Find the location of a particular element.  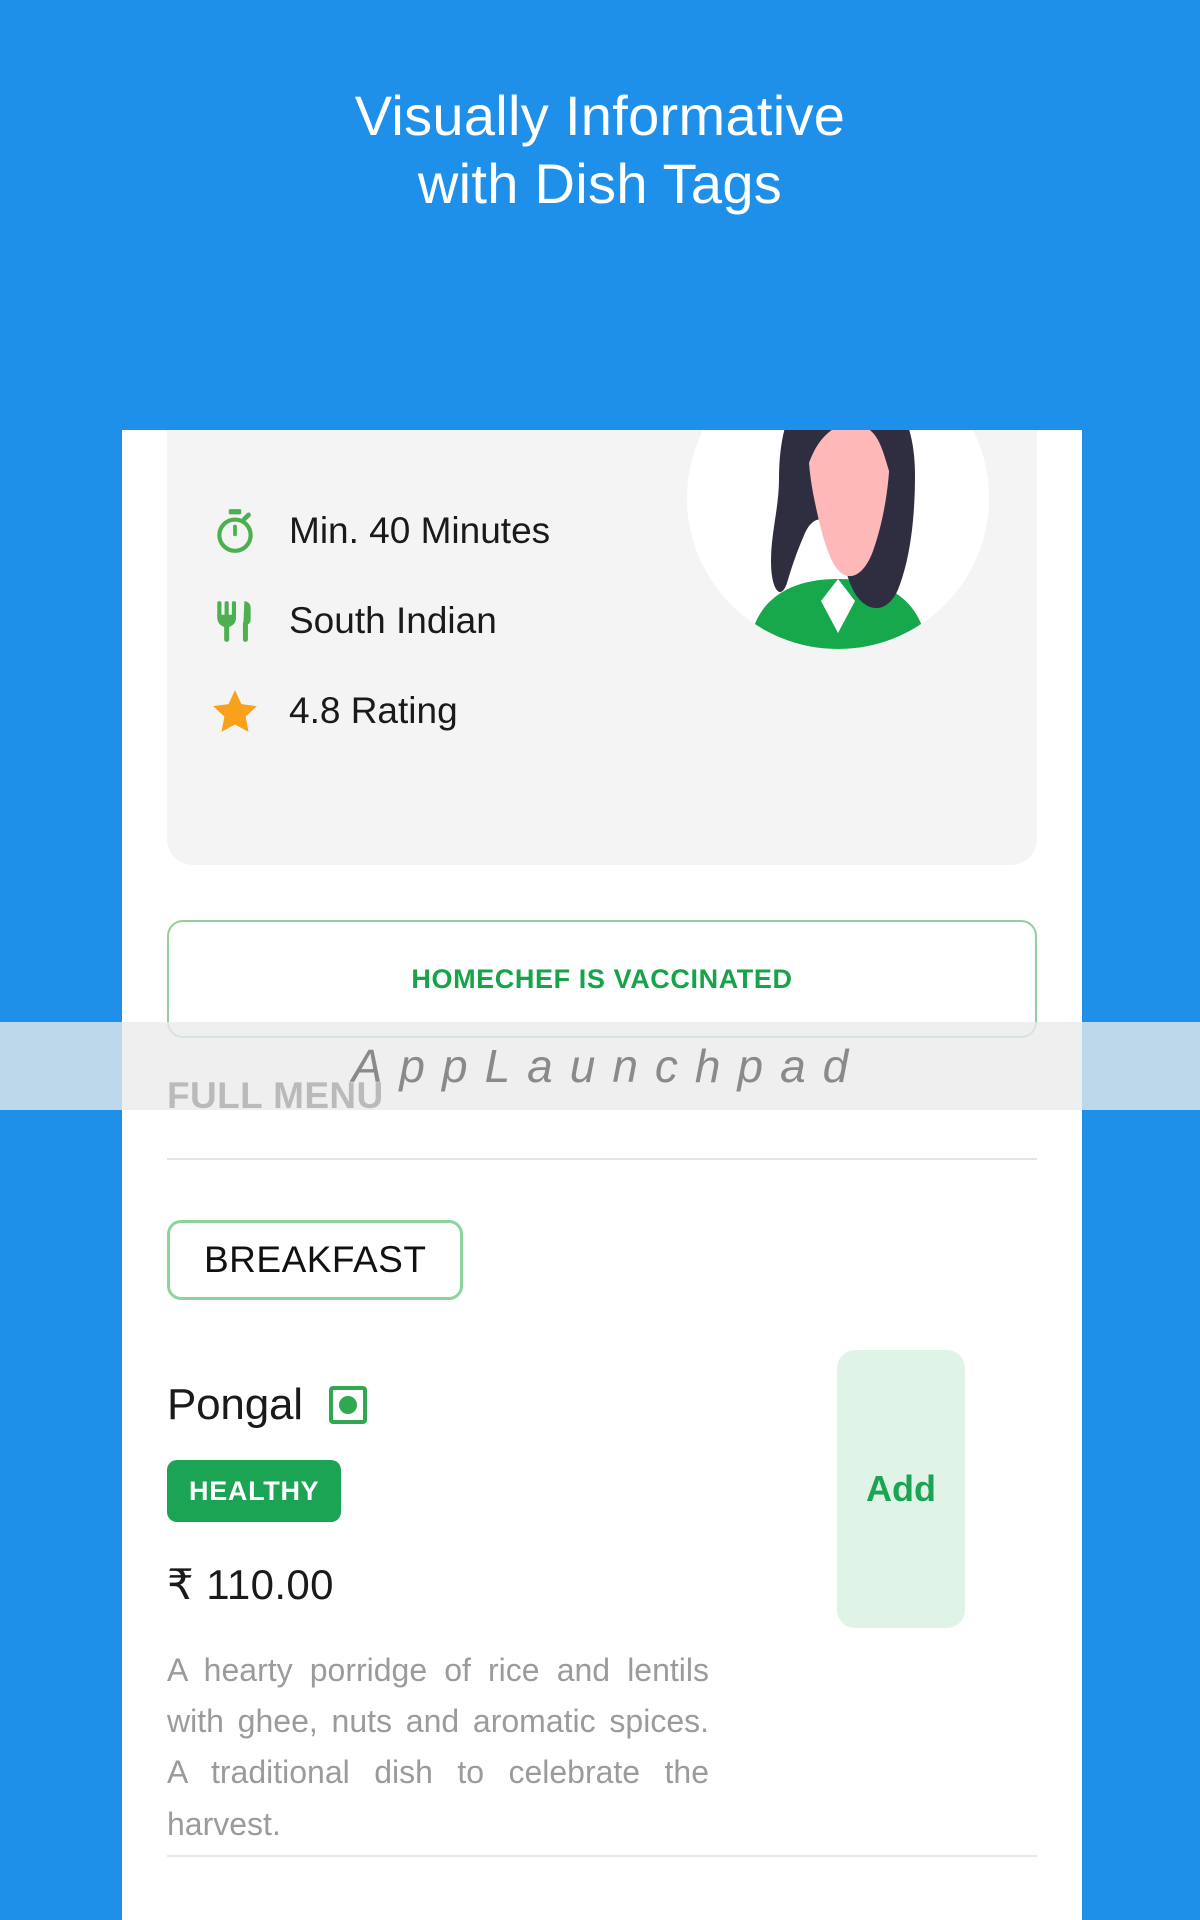

dish-header: Pongal is located at coordinates (267, 1405).